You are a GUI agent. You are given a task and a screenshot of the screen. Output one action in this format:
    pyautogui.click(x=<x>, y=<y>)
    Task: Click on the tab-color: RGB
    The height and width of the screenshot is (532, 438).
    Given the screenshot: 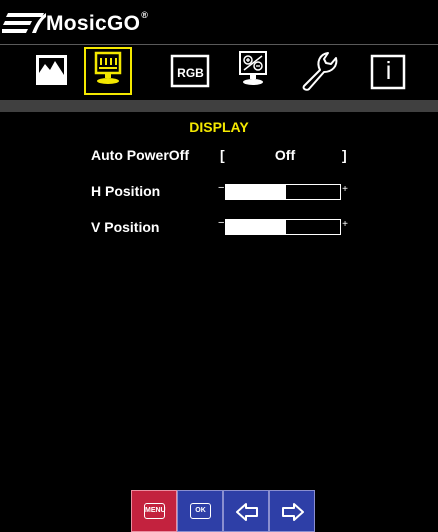 What is the action you would take?
    pyautogui.click(x=191, y=71)
    